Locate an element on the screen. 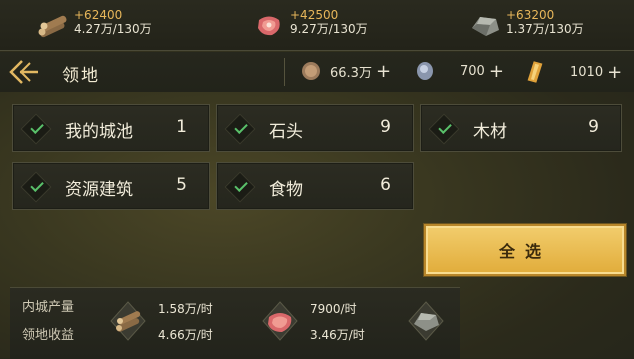 The image size is (634, 359). currency-gold: 1010 + is located at coordinates (574, 72).